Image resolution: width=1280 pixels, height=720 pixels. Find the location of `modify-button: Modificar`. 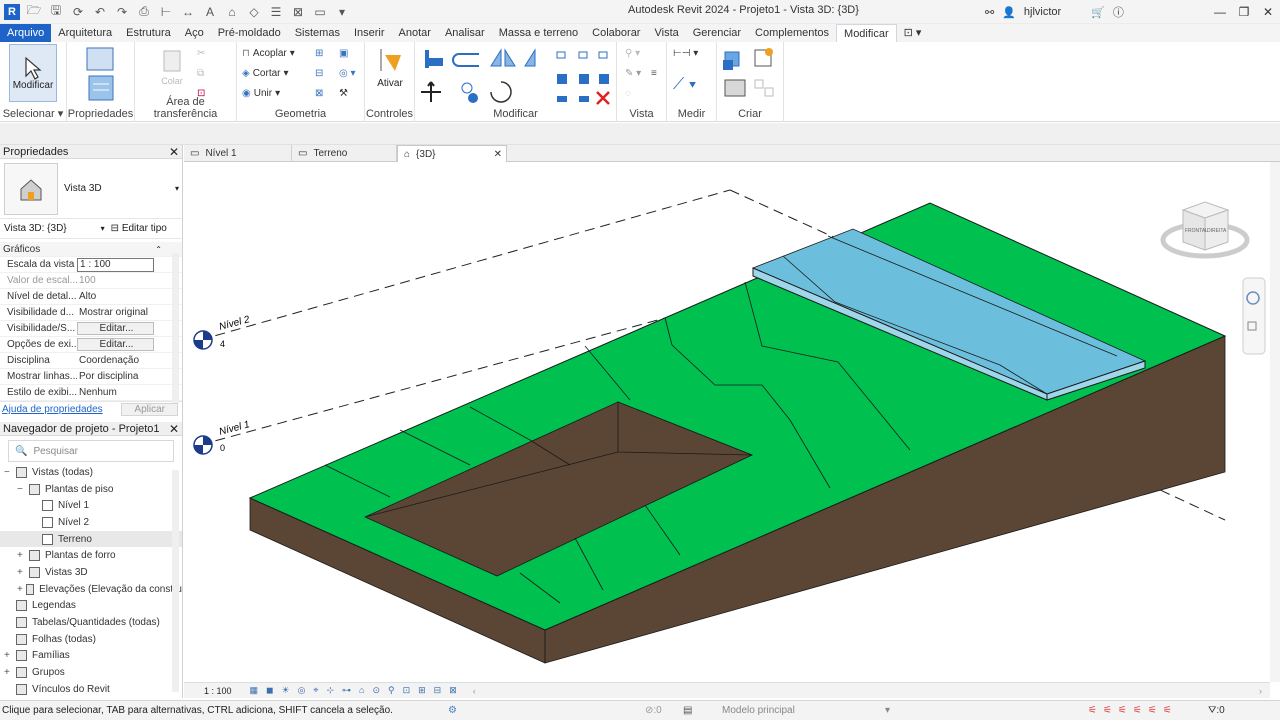

modify-button: Modificar is located at coordinates (33, 73).